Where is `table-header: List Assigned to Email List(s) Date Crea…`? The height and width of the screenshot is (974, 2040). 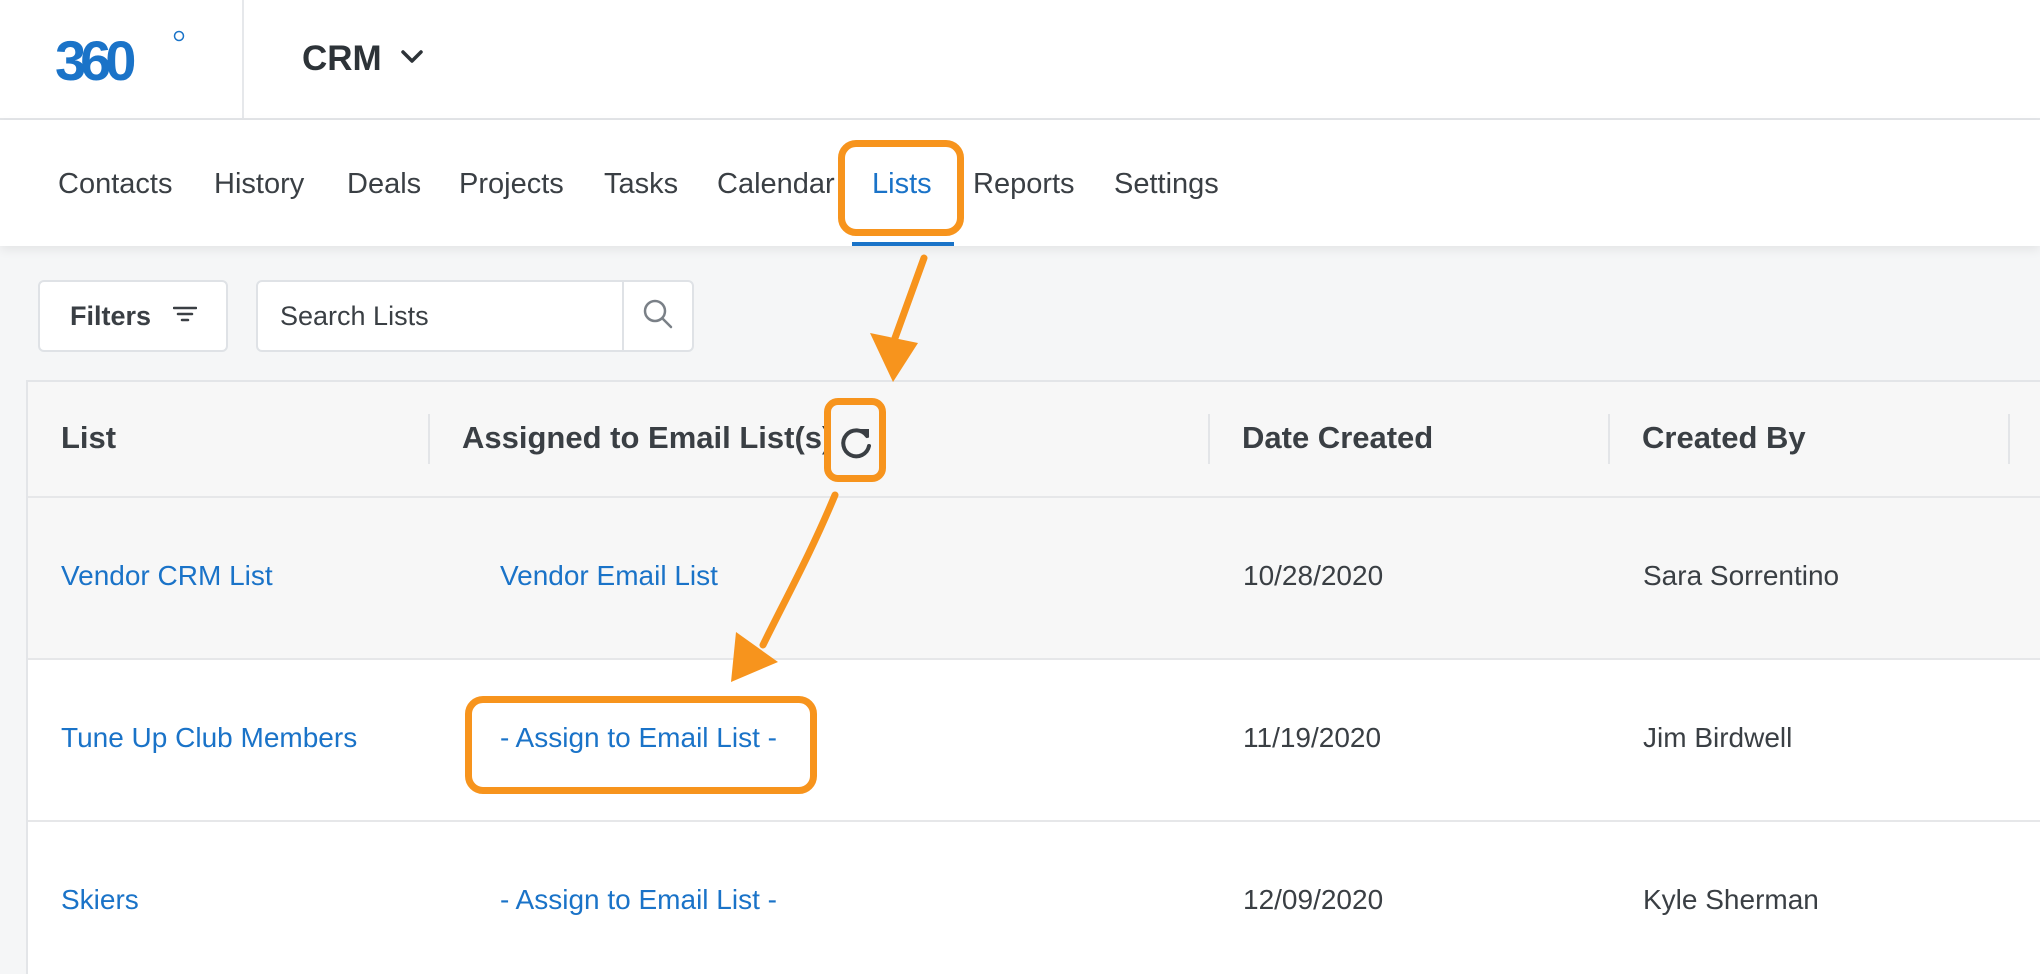 table-header: List Assigned to Email List(s) Date Crea… is located at coordinates (1034, 440).